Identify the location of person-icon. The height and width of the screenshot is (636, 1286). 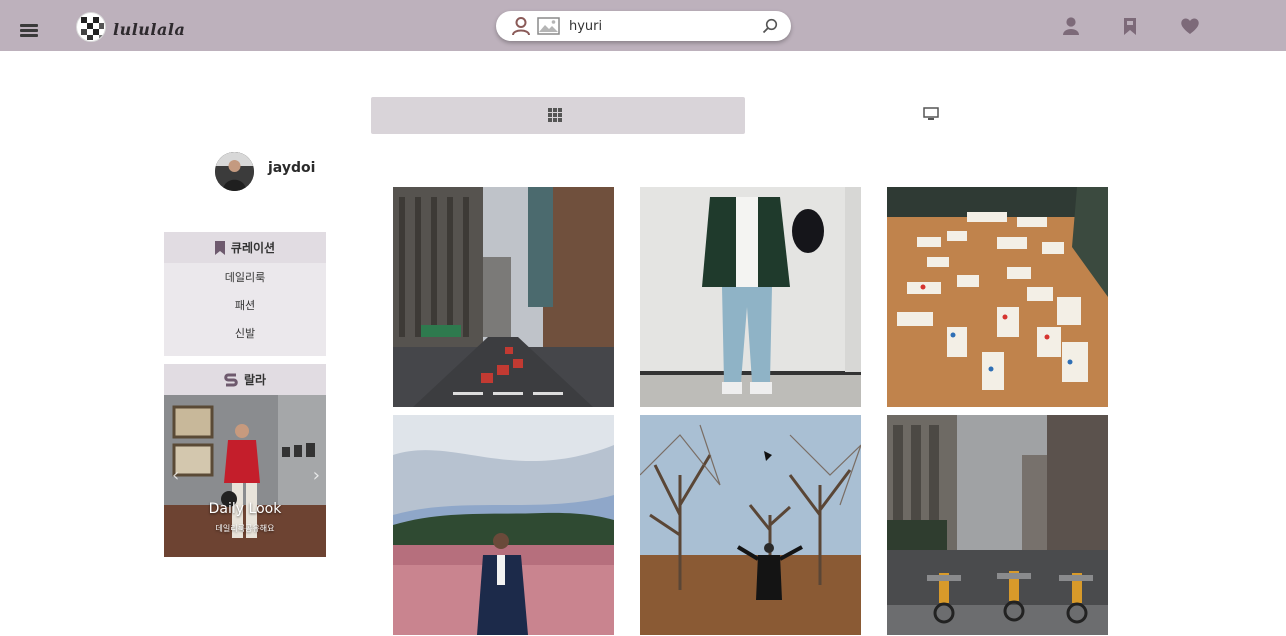
(521, 26).